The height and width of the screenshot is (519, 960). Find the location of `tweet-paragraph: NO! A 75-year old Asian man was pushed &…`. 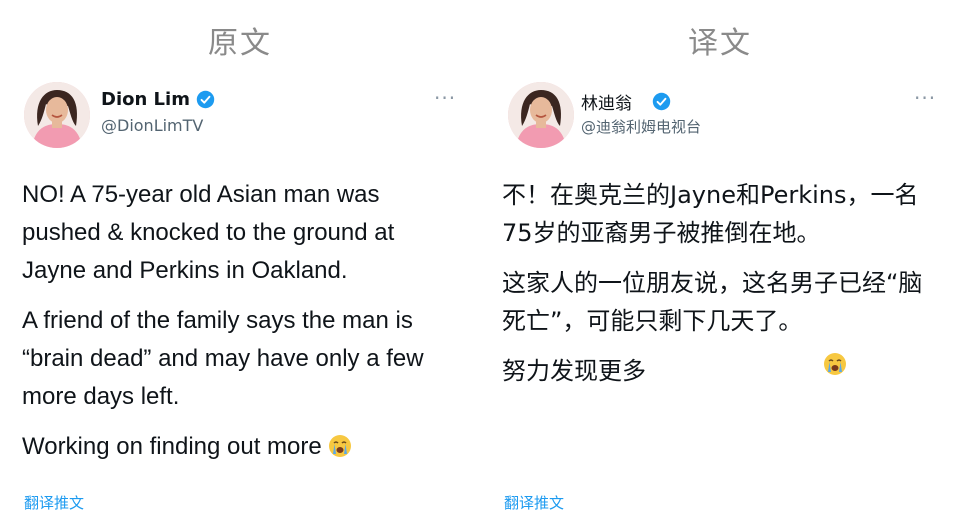

tweet-paragraph: NO! A 75-year old Asian man was pushed &… is located at coordinates (208, 232).